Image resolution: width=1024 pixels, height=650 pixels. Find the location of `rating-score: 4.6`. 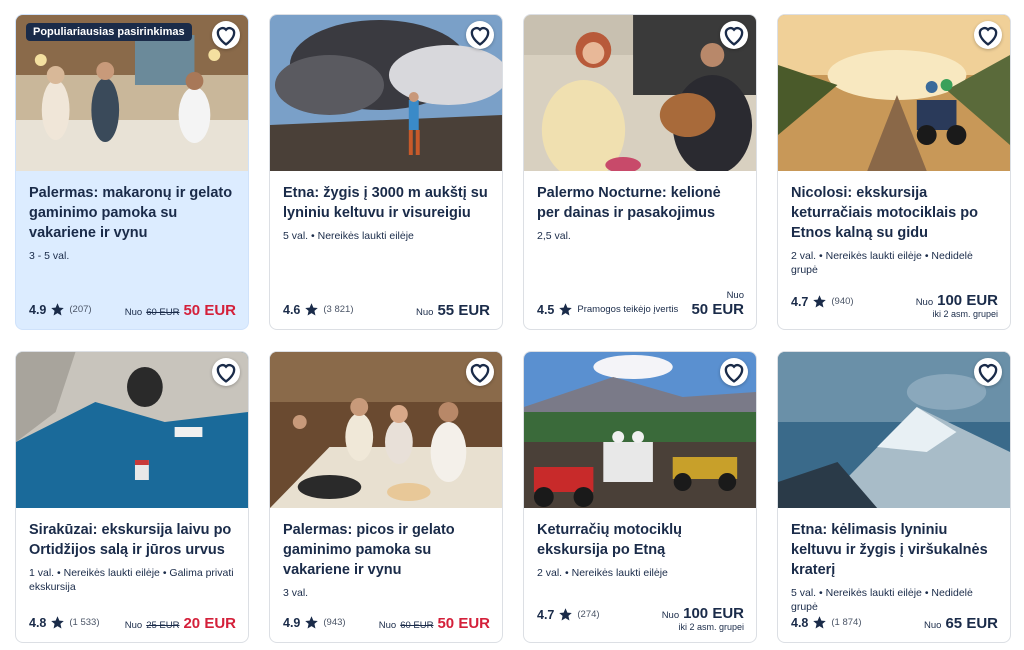

rating-score: 4.6 is located at coordinates (292, 309).